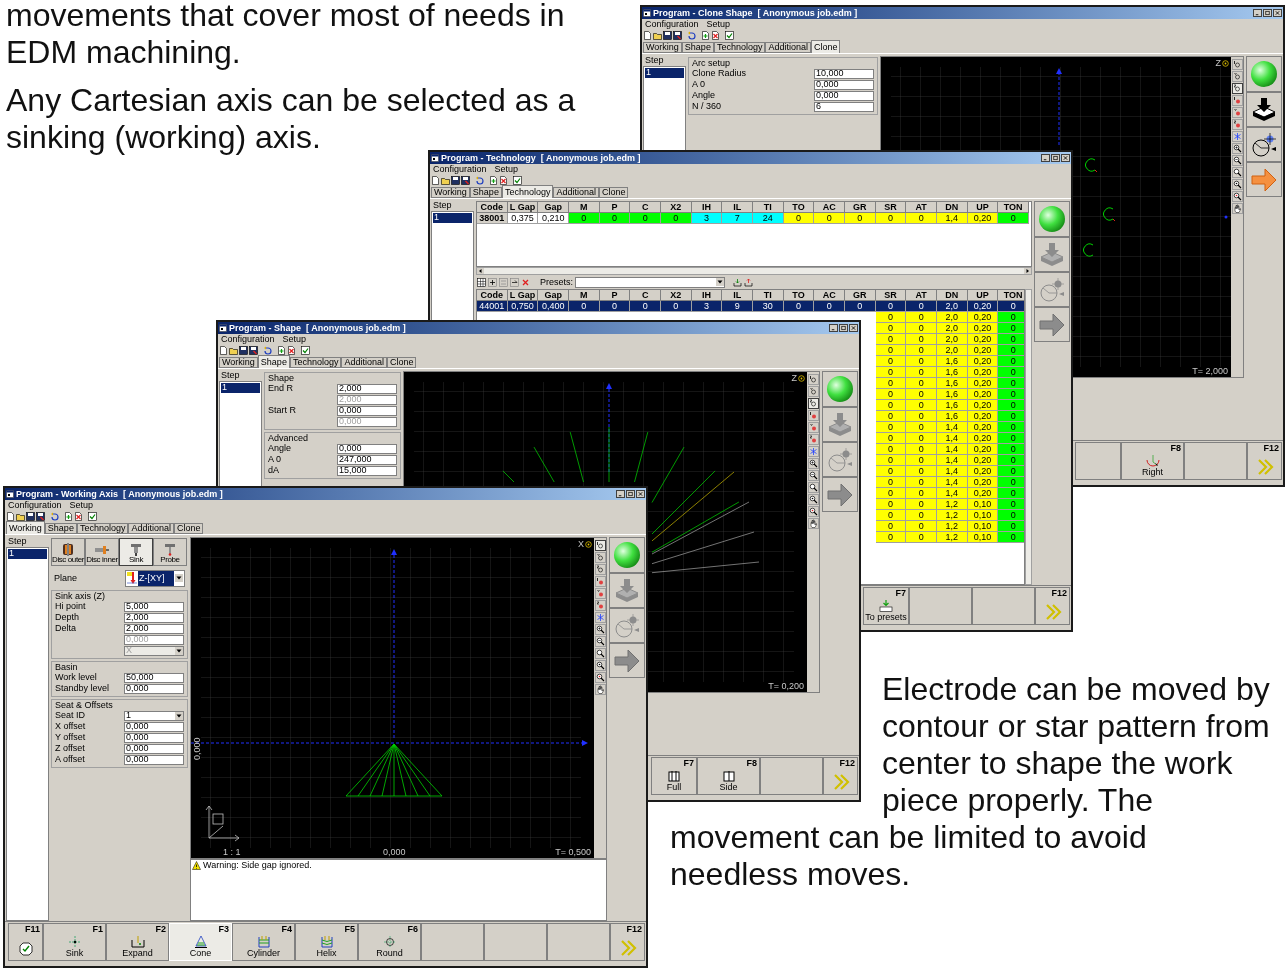 Image resolution: width=1285 pixels, height=968 pixels. I want to click on save-icon, so click(667, 35).